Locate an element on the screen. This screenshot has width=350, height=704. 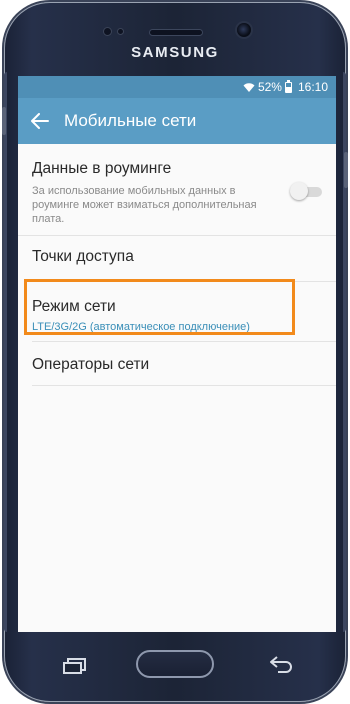
toggle-thumb is located at coordinates (299, 191).